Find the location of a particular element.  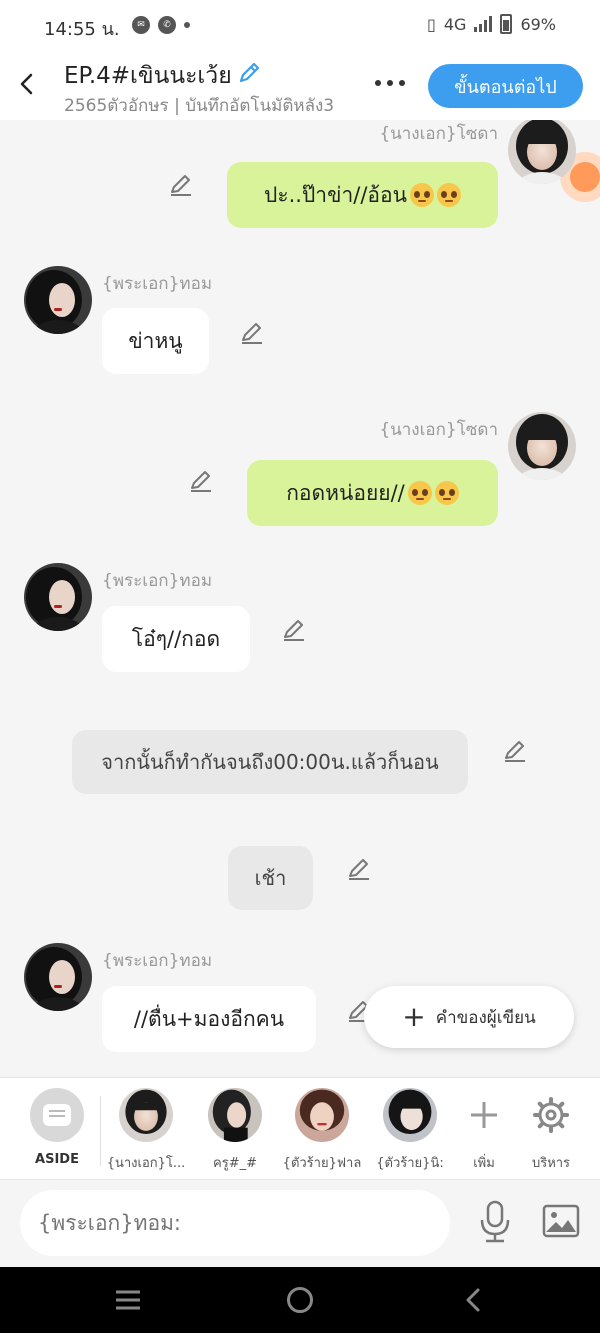

message-bubble: //ตื่น+มองอีกคน is located at coordinates (209, 1019).